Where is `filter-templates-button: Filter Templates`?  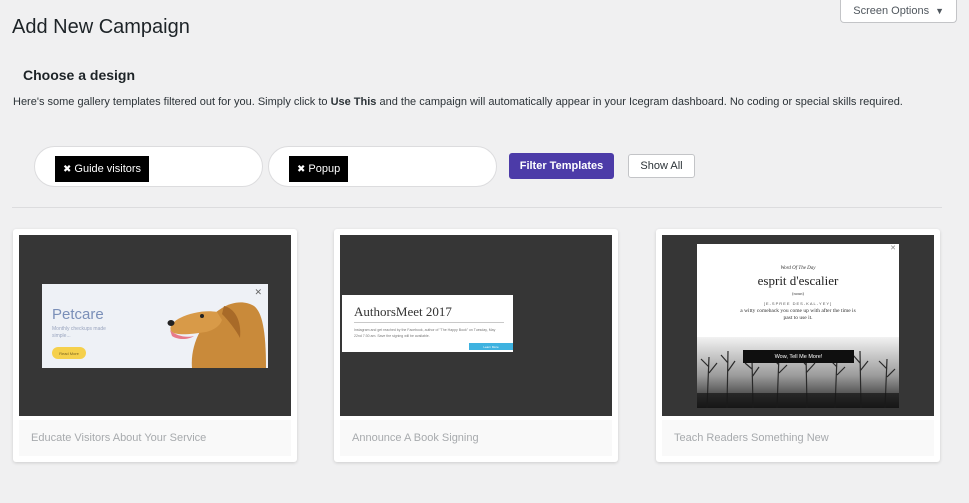 filter-templates-button: Filter Templates is located at coordinates (561, 166).